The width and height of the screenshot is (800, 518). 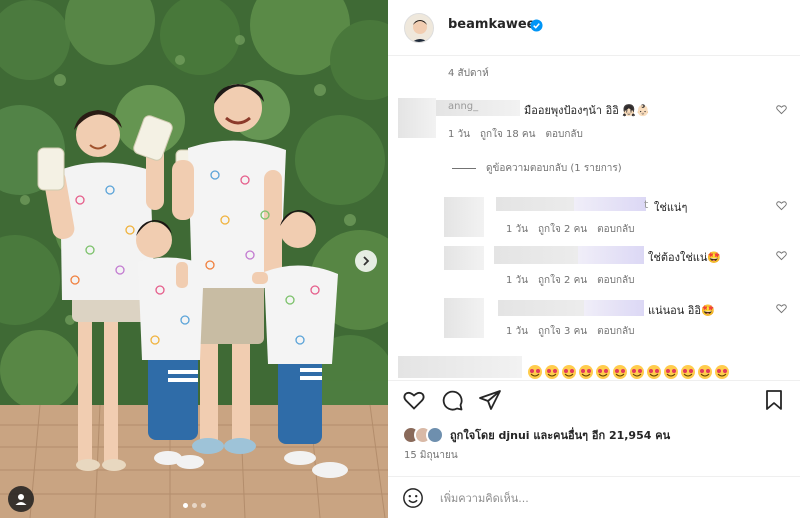 I want to click on reply-text: แน่นอน อิอิ🤩, so click(x=681, y=310).